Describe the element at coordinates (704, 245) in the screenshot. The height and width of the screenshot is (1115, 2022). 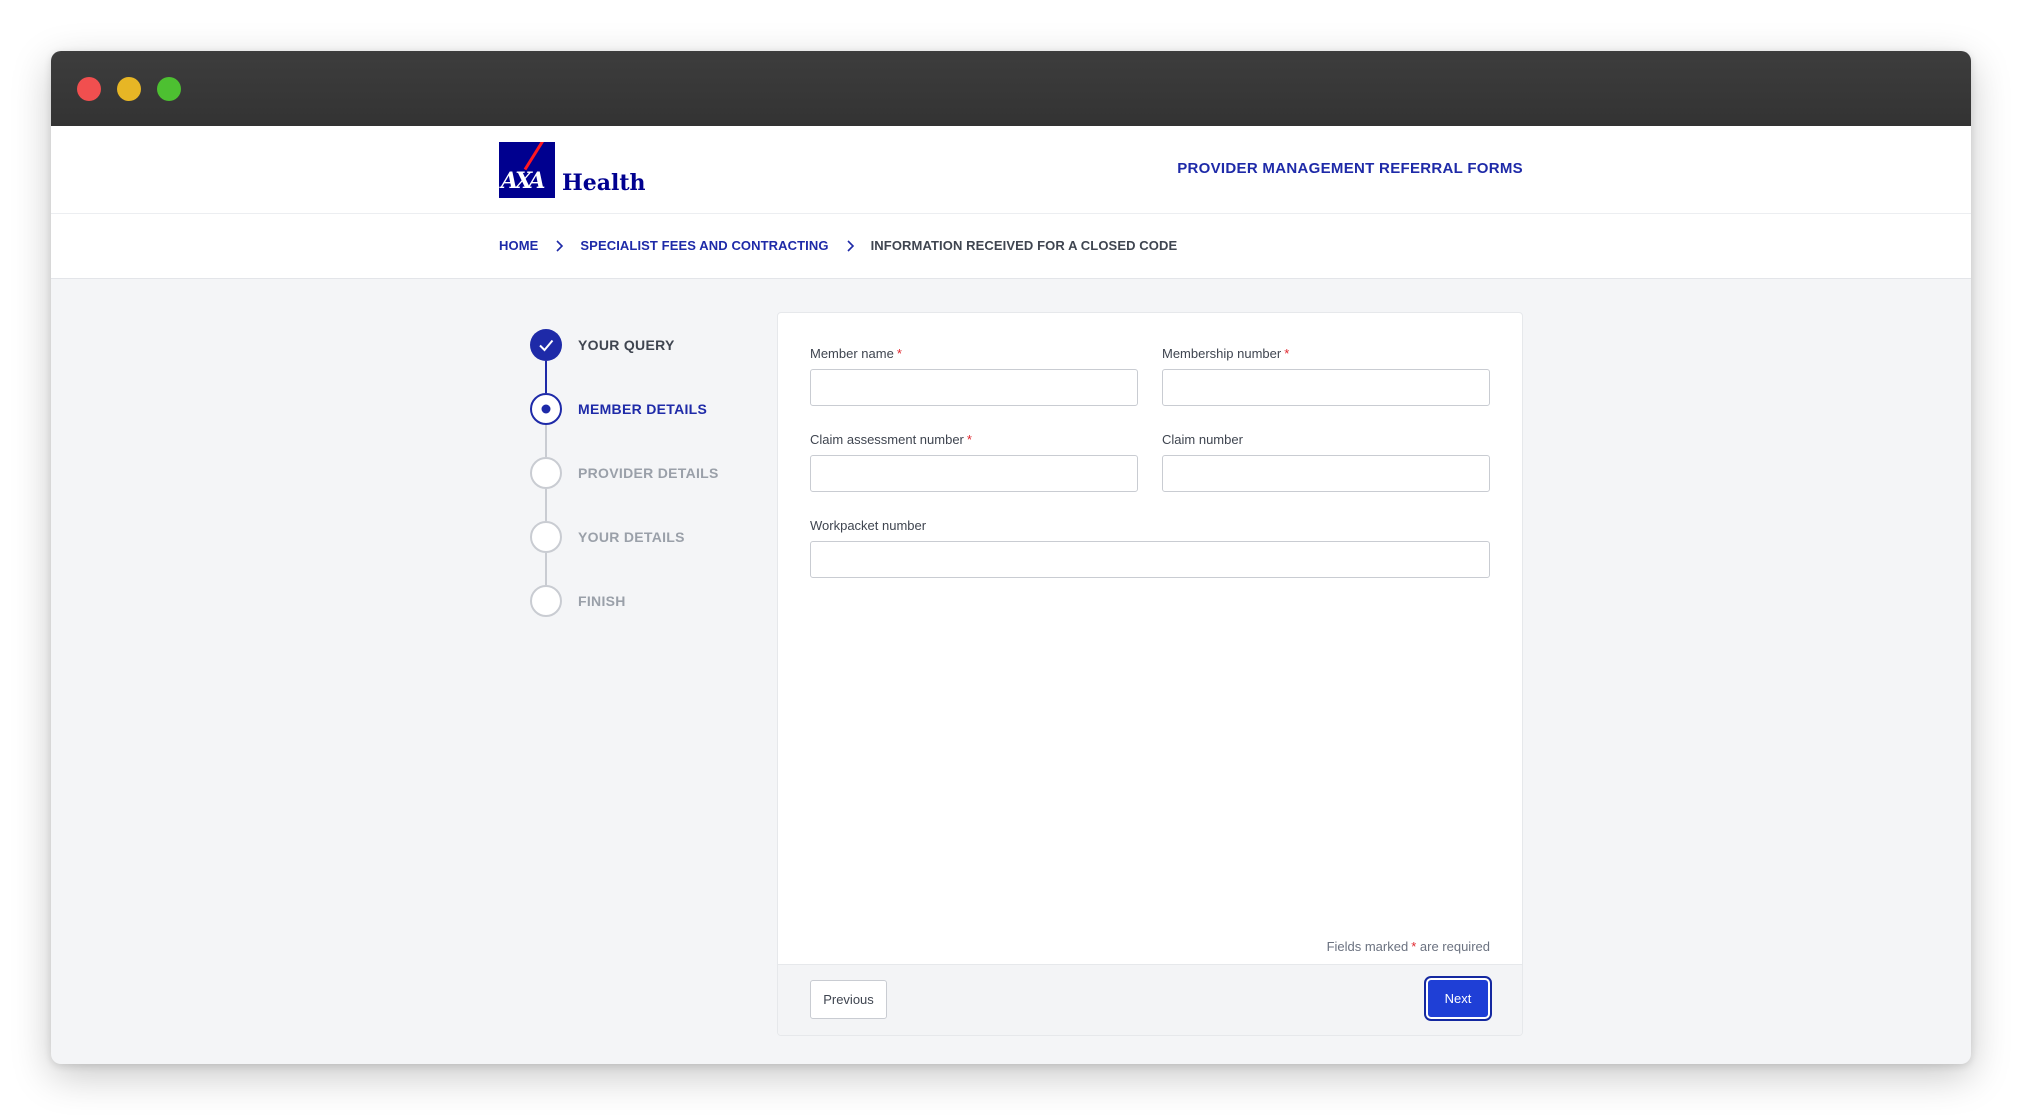
I see `breadcrumb-specialist-fees: SPECIALIST FEES AND CONTRACTING` at that location.